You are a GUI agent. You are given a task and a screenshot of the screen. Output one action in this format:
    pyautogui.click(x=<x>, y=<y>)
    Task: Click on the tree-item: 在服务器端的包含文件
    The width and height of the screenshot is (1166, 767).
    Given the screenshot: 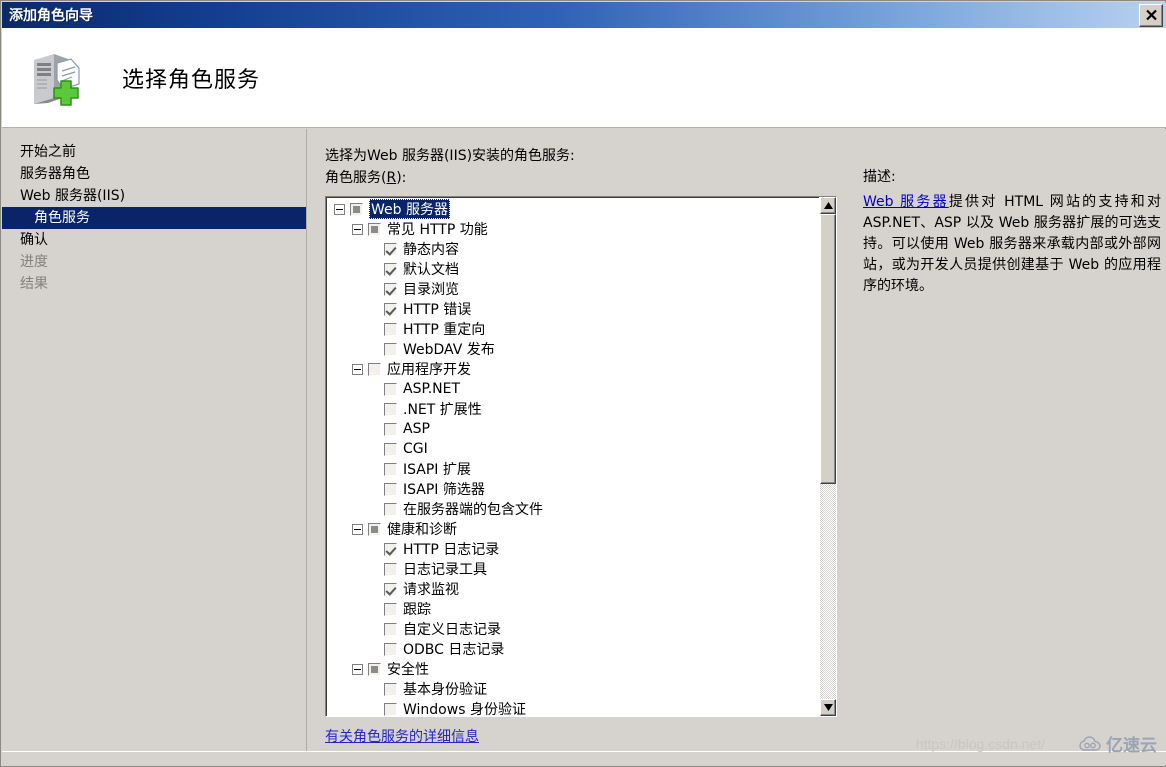 What is the action you would take?
    pyautogui.click(x=572, y=509)
    